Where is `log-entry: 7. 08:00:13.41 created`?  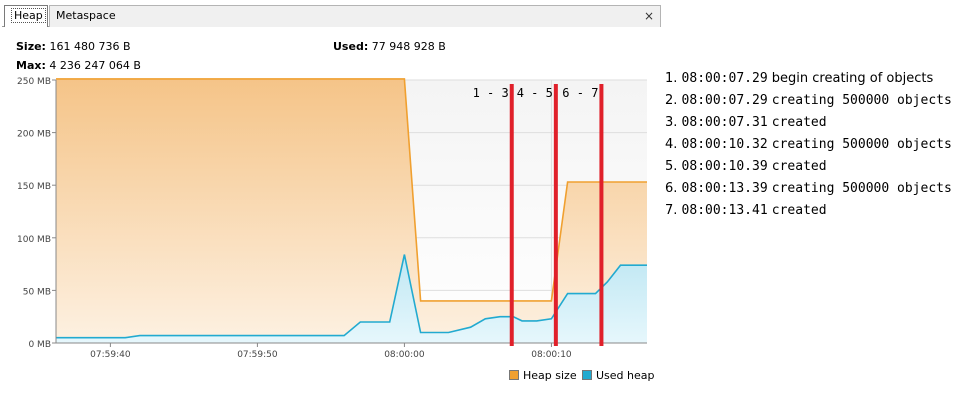
log-entry: 7. 08:00:13.41 created is located at coordinates (808, 211).